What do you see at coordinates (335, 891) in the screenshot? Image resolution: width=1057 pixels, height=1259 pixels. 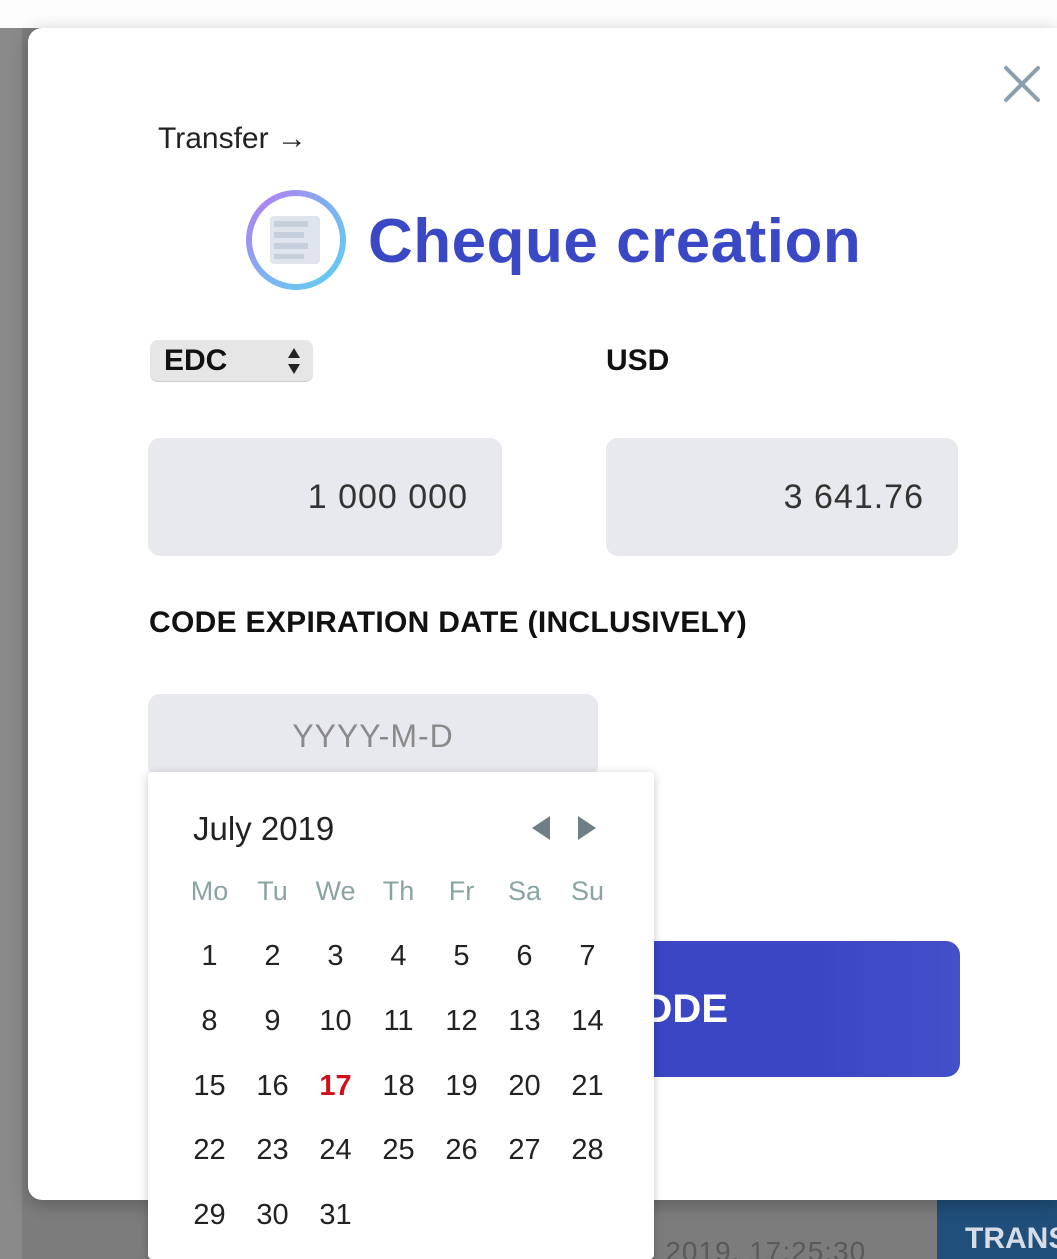 I see `weekday-label: We` at bounding box center [335, 891].